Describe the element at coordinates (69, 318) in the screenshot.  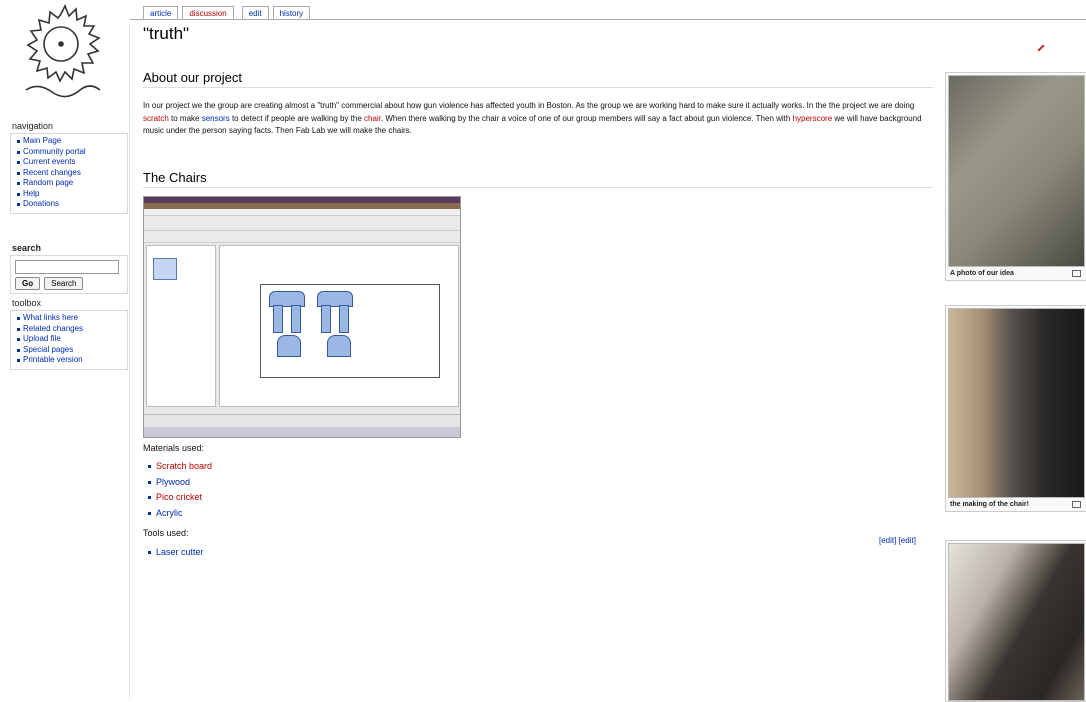
I see `toolbox-item-what-links-here: What links here` at that location.